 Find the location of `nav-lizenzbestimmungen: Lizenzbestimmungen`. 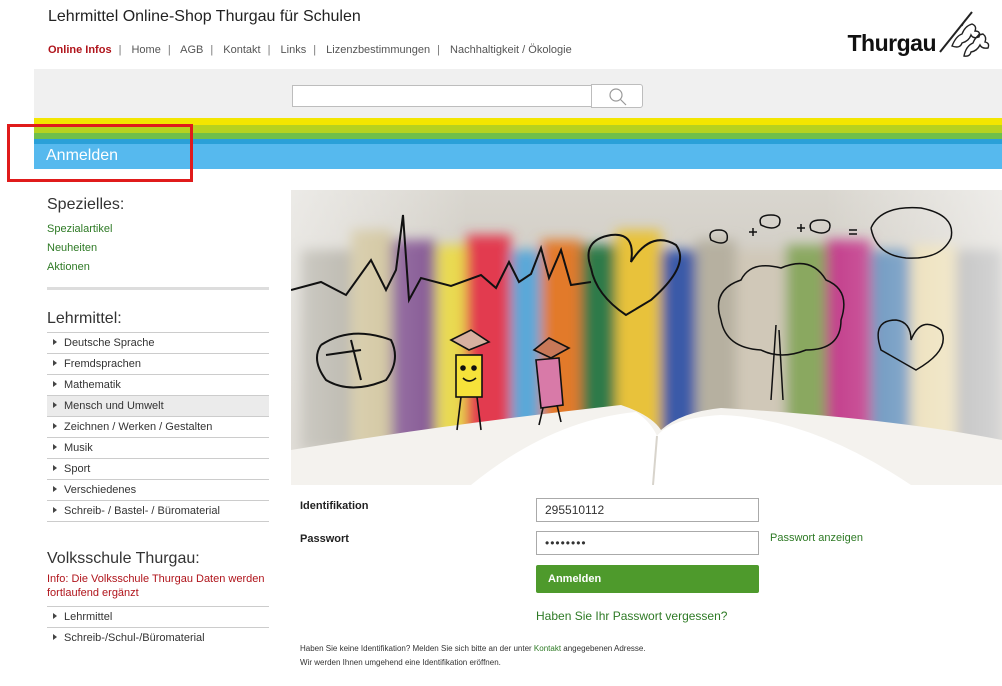

nav-lizenzbestimmungen: Lizenzbestimmungen is located at coordinates (378, 50).